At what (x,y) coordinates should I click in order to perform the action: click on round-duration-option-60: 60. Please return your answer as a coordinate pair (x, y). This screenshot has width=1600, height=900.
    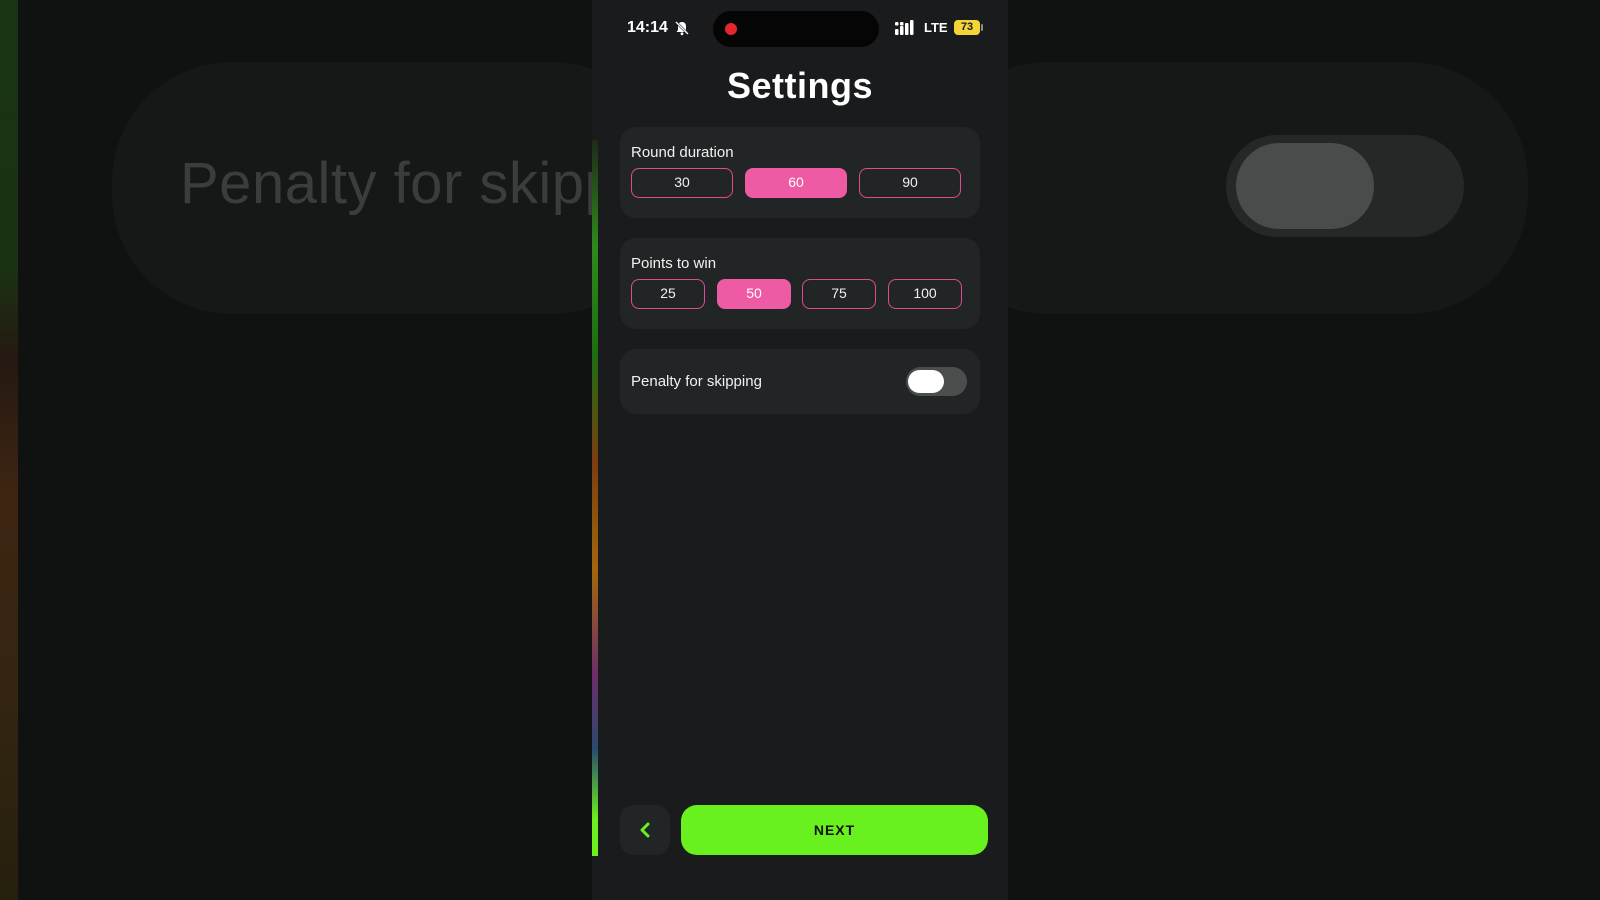
    Looking at the image, I should click on (796, 183).